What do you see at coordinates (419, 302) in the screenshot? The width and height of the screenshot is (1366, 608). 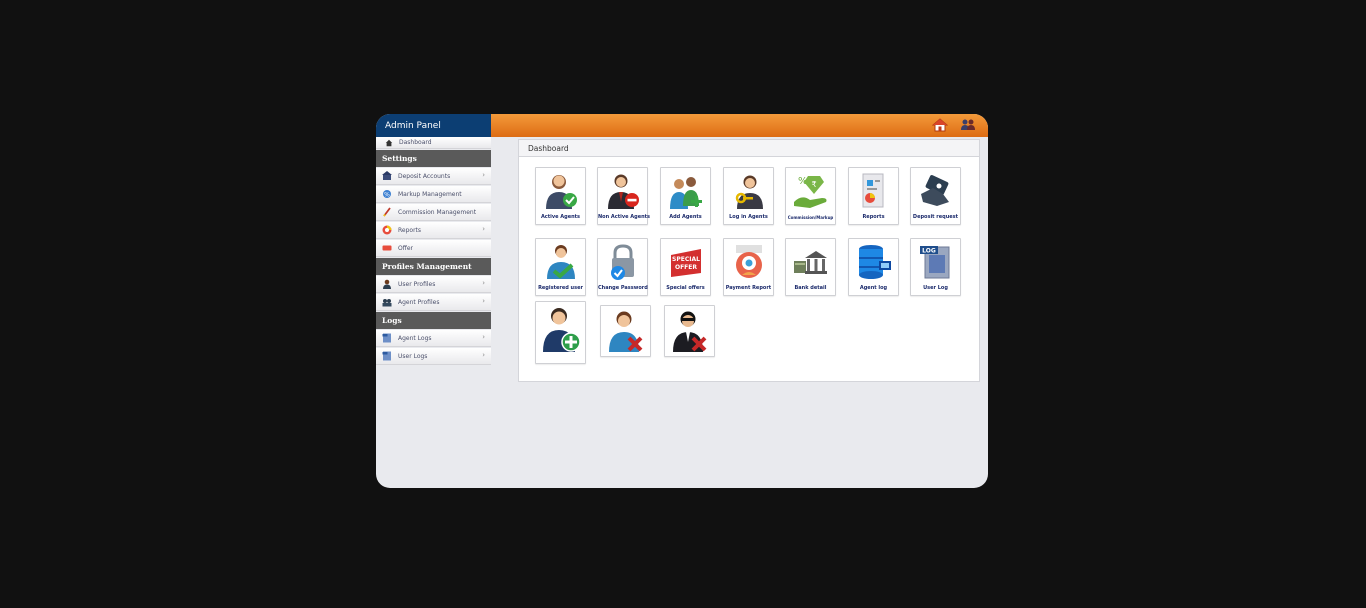 I see `sidebar-item-label: Agent Profiles` at bounding box center [419, 302].